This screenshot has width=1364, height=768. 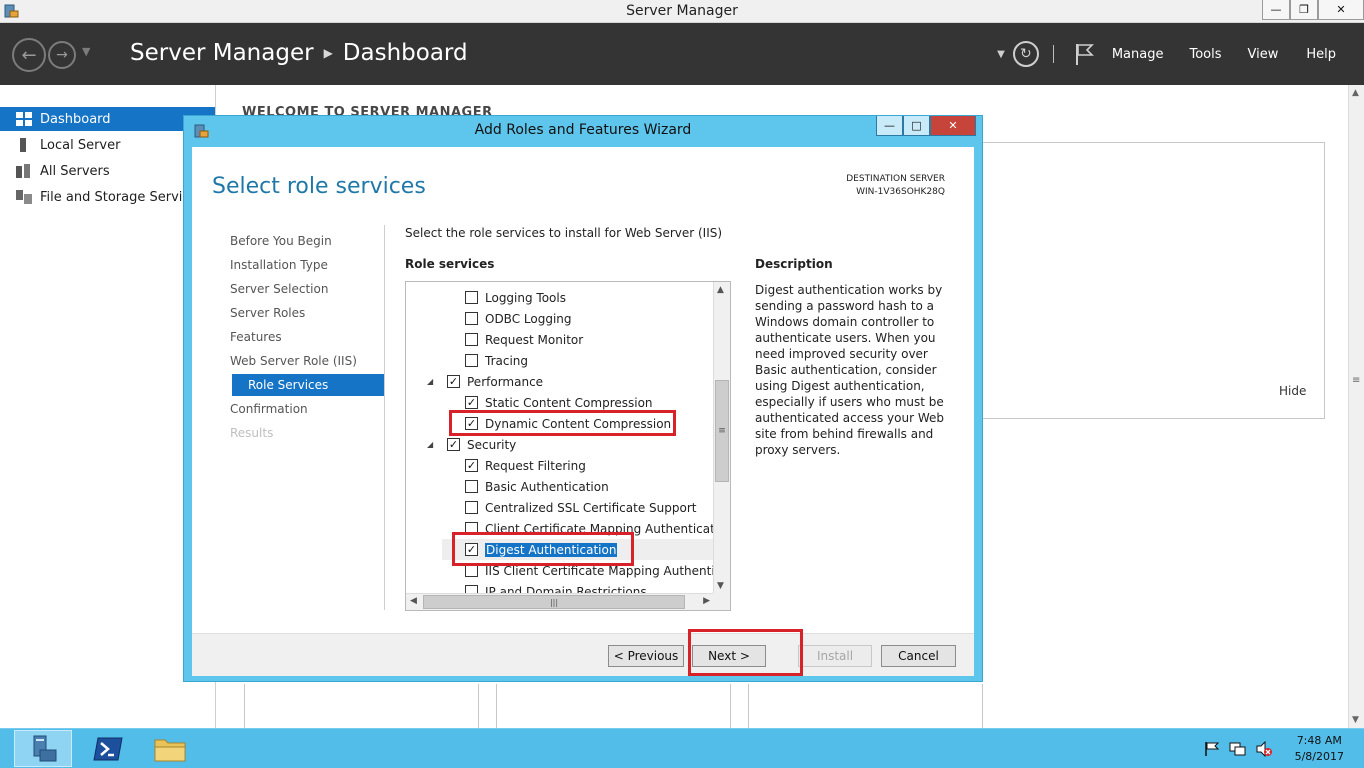 I want to click on refresh-dropdown-chevron-icon: ▼, so click(x=1001, y=54).